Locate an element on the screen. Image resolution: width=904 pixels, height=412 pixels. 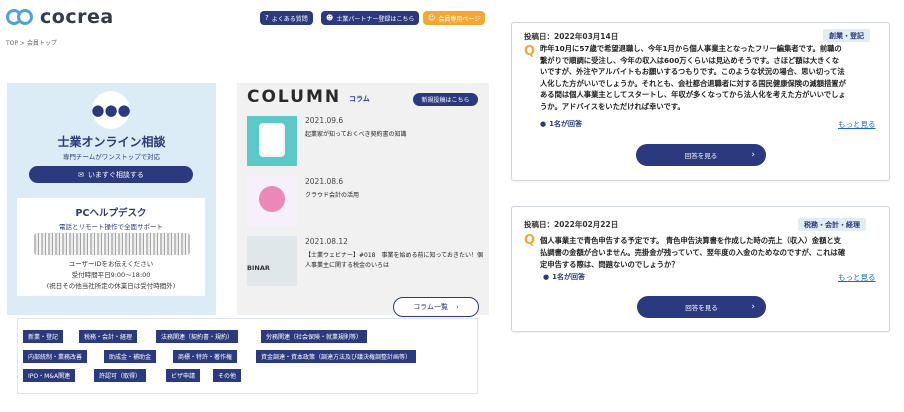
category-tag: ビザ申請 is located at coordinates (183, 375).